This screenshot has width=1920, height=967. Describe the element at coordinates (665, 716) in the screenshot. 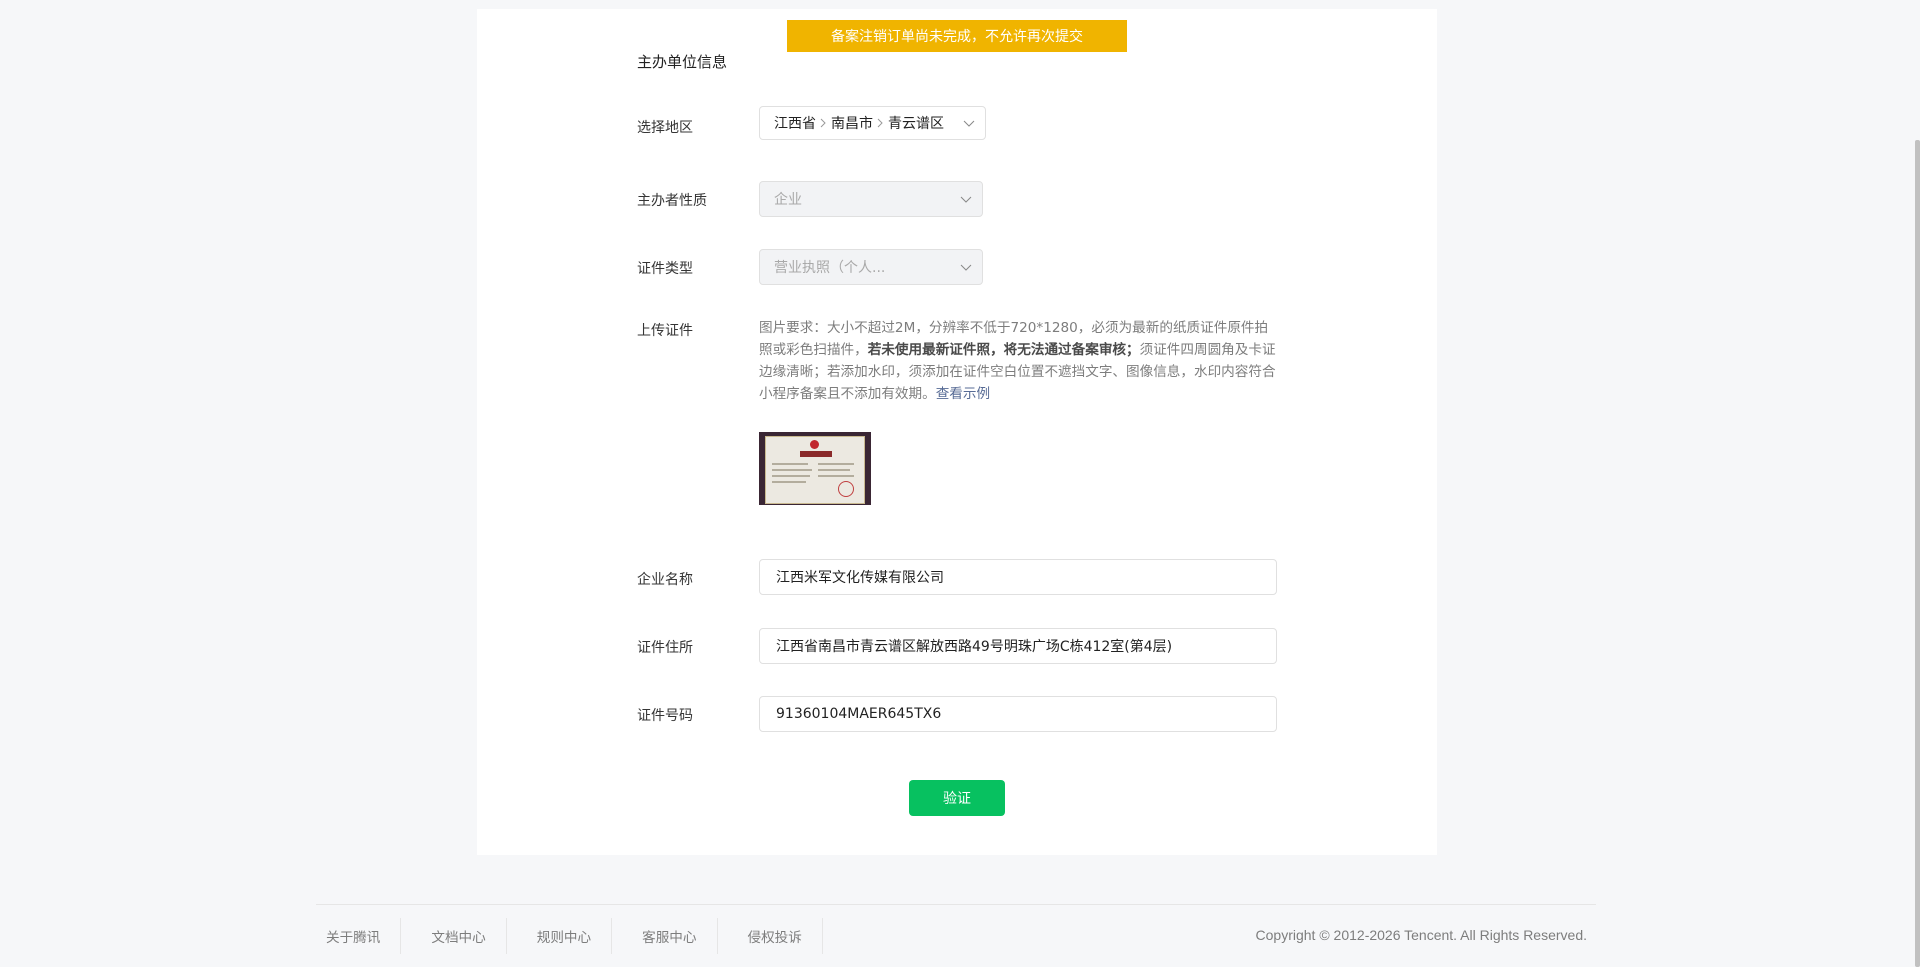

I see `cert-number-label: 证件号码` at that location.